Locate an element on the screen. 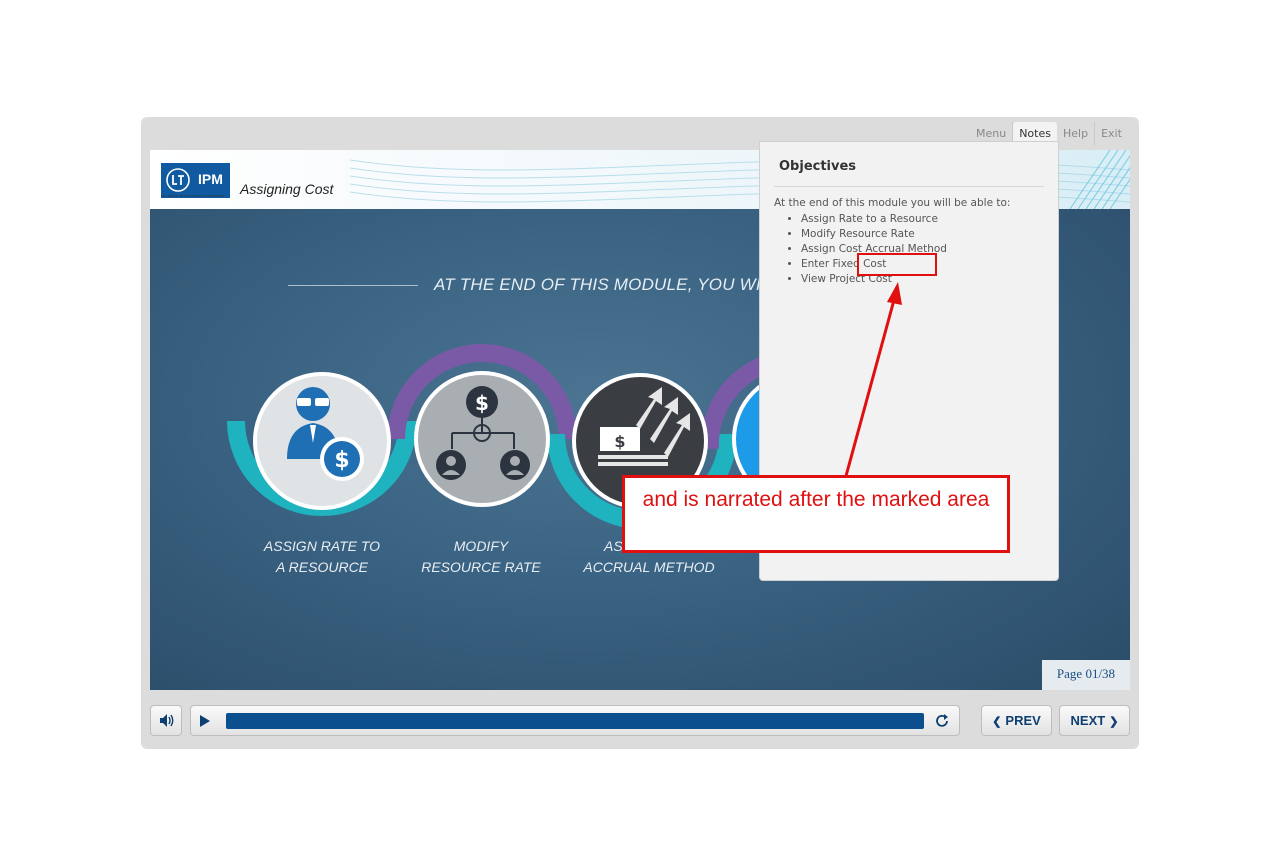 Image resolution: width=1280 pixels, height=858 pixels. replay-icon is located at coordinates (942, 721).